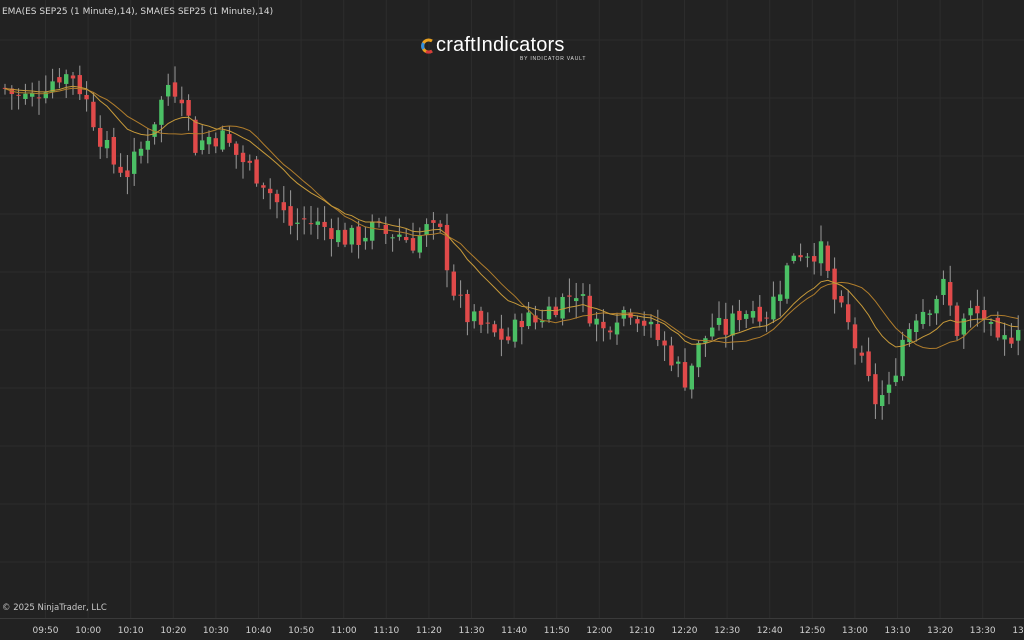  I want to click on logo-icon, so click(427, 46).